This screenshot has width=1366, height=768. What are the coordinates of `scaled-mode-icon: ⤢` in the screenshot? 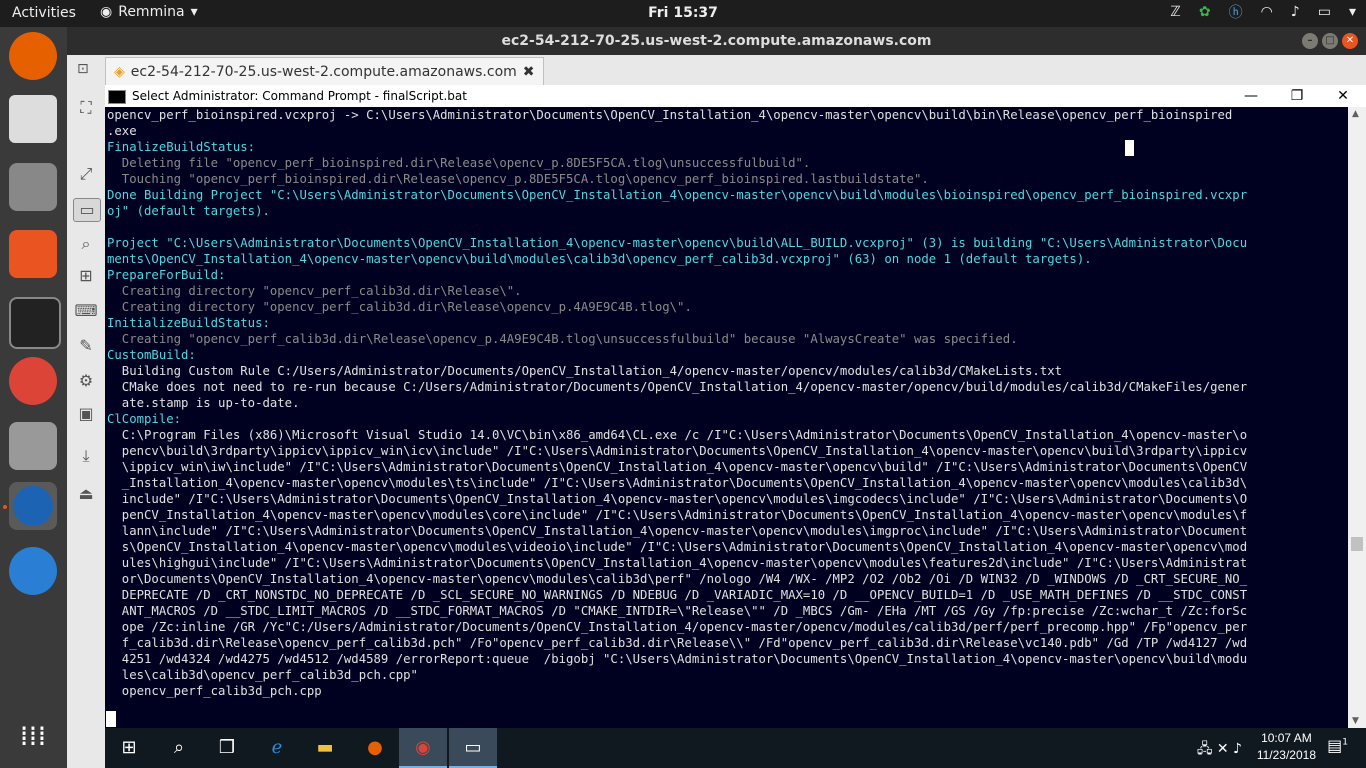 It's located at (86, 174).